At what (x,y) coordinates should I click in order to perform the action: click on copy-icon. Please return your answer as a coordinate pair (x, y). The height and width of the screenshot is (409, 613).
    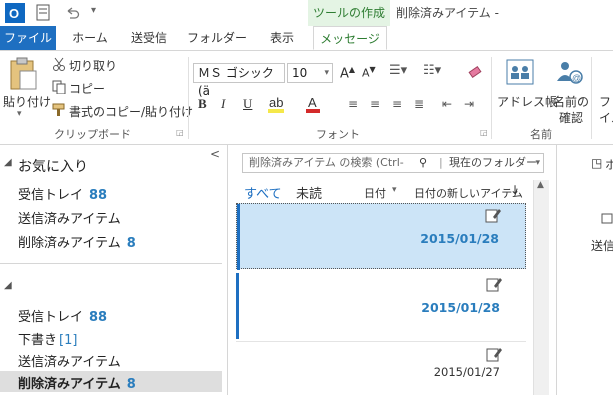
    Looking at the image, I should click on (59, 87).